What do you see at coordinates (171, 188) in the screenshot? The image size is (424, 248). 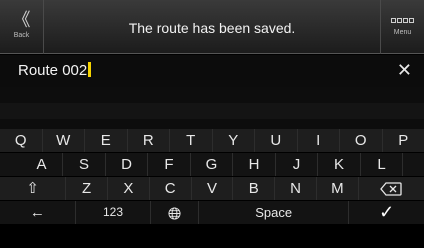 I see `key-c: C` at bounding box center [171, 188].